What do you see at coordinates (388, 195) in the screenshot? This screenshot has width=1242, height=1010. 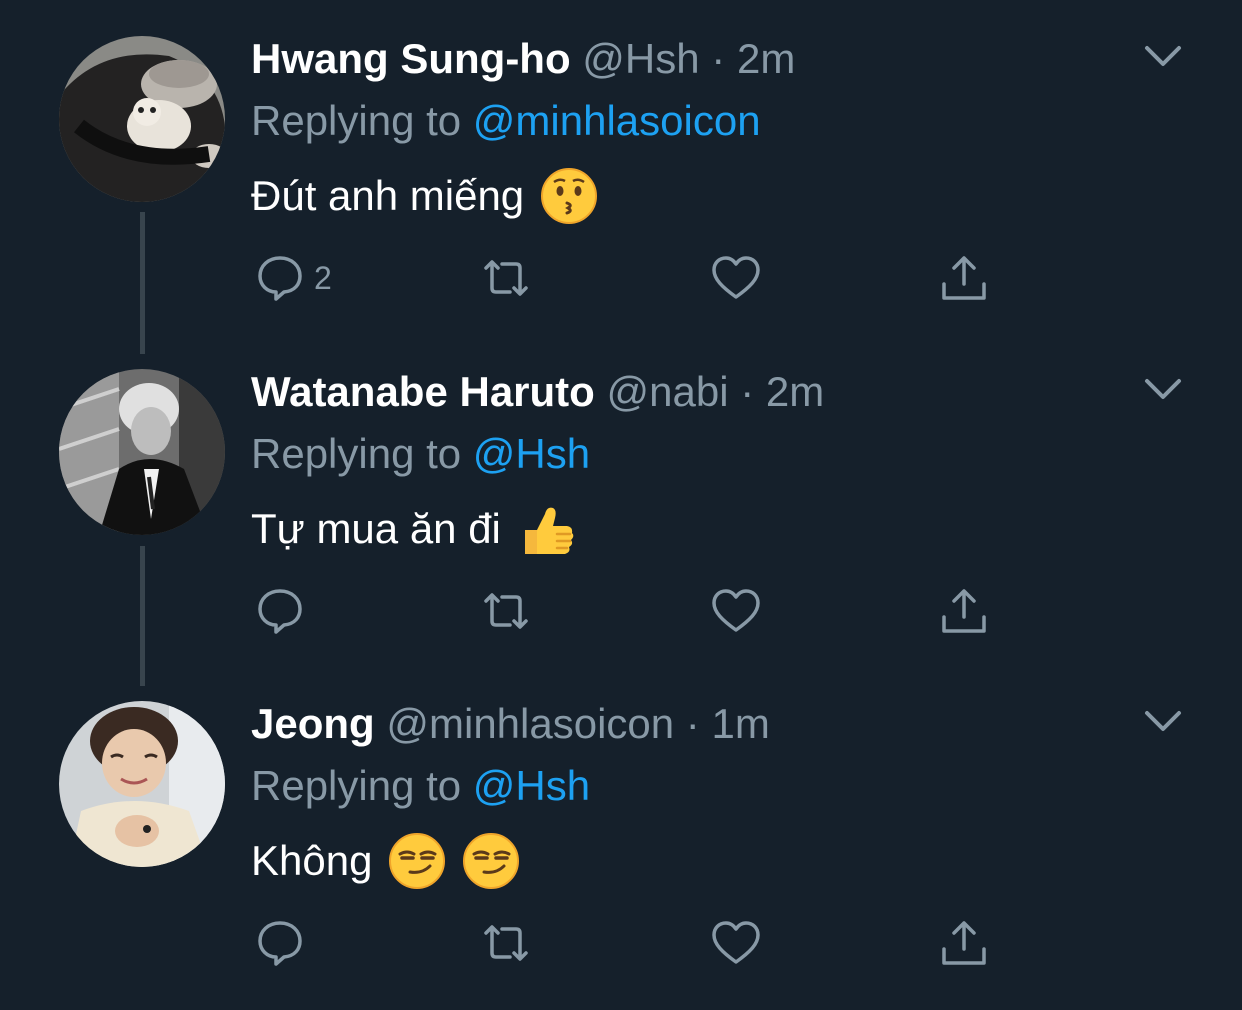 I see `tweet-text-content: Đút anh miếng` at bounding box center [388, 195].